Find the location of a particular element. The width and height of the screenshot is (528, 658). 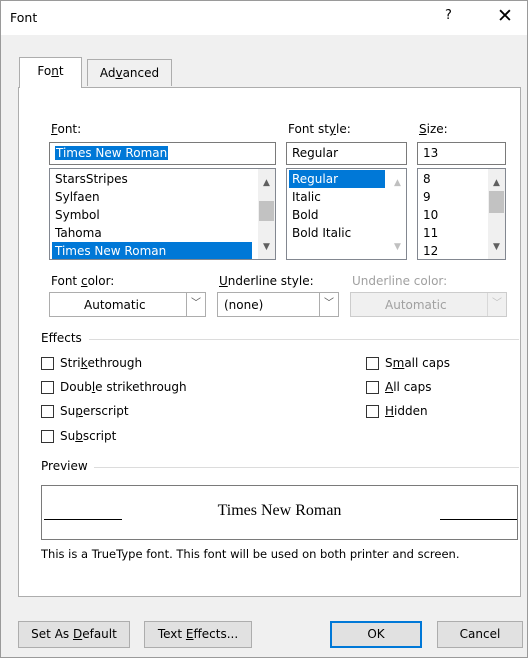

list-item: 12 is located at coordinates (429, 250).